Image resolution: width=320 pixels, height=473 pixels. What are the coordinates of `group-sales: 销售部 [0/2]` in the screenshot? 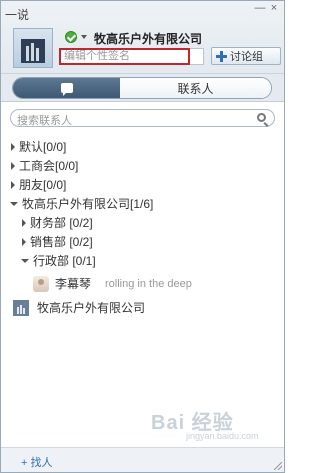 It's located at (57, 241).